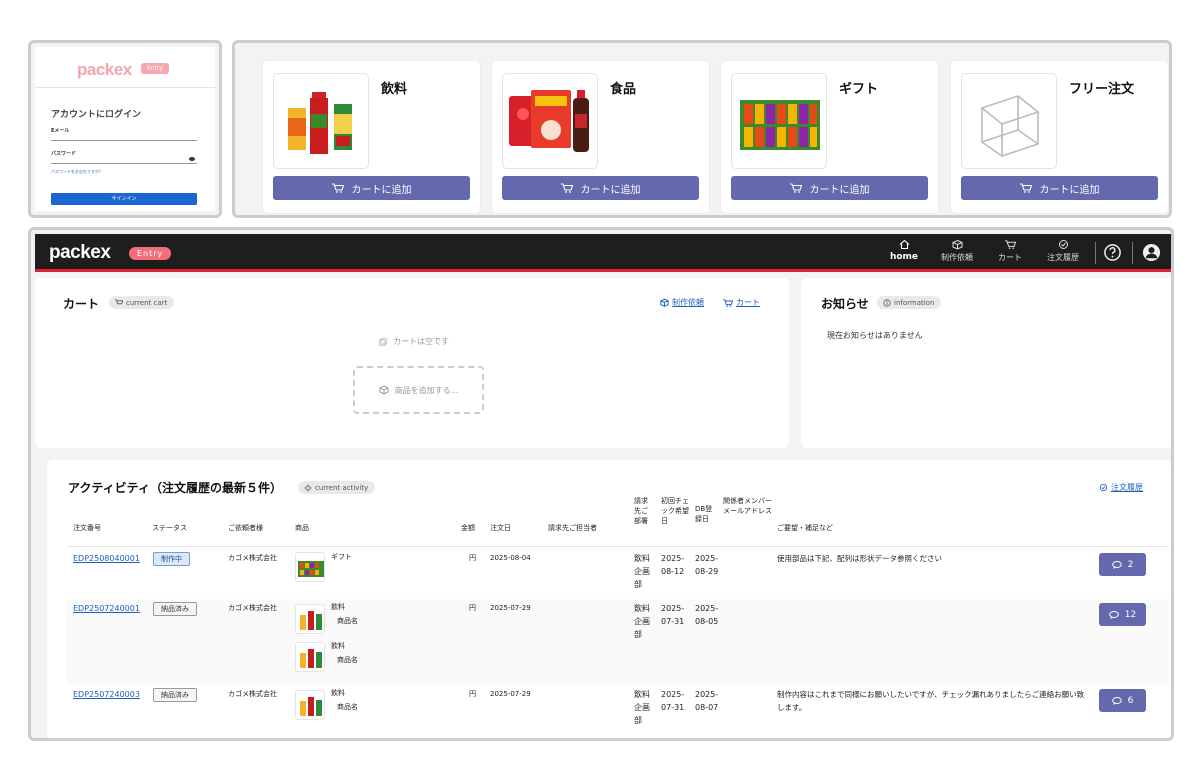 This screenshot has width=1200, height=778. What do you see at coordinates (384, 390) in the screenshot?
I see `add-box-icon` at bounding box center [384, 390].